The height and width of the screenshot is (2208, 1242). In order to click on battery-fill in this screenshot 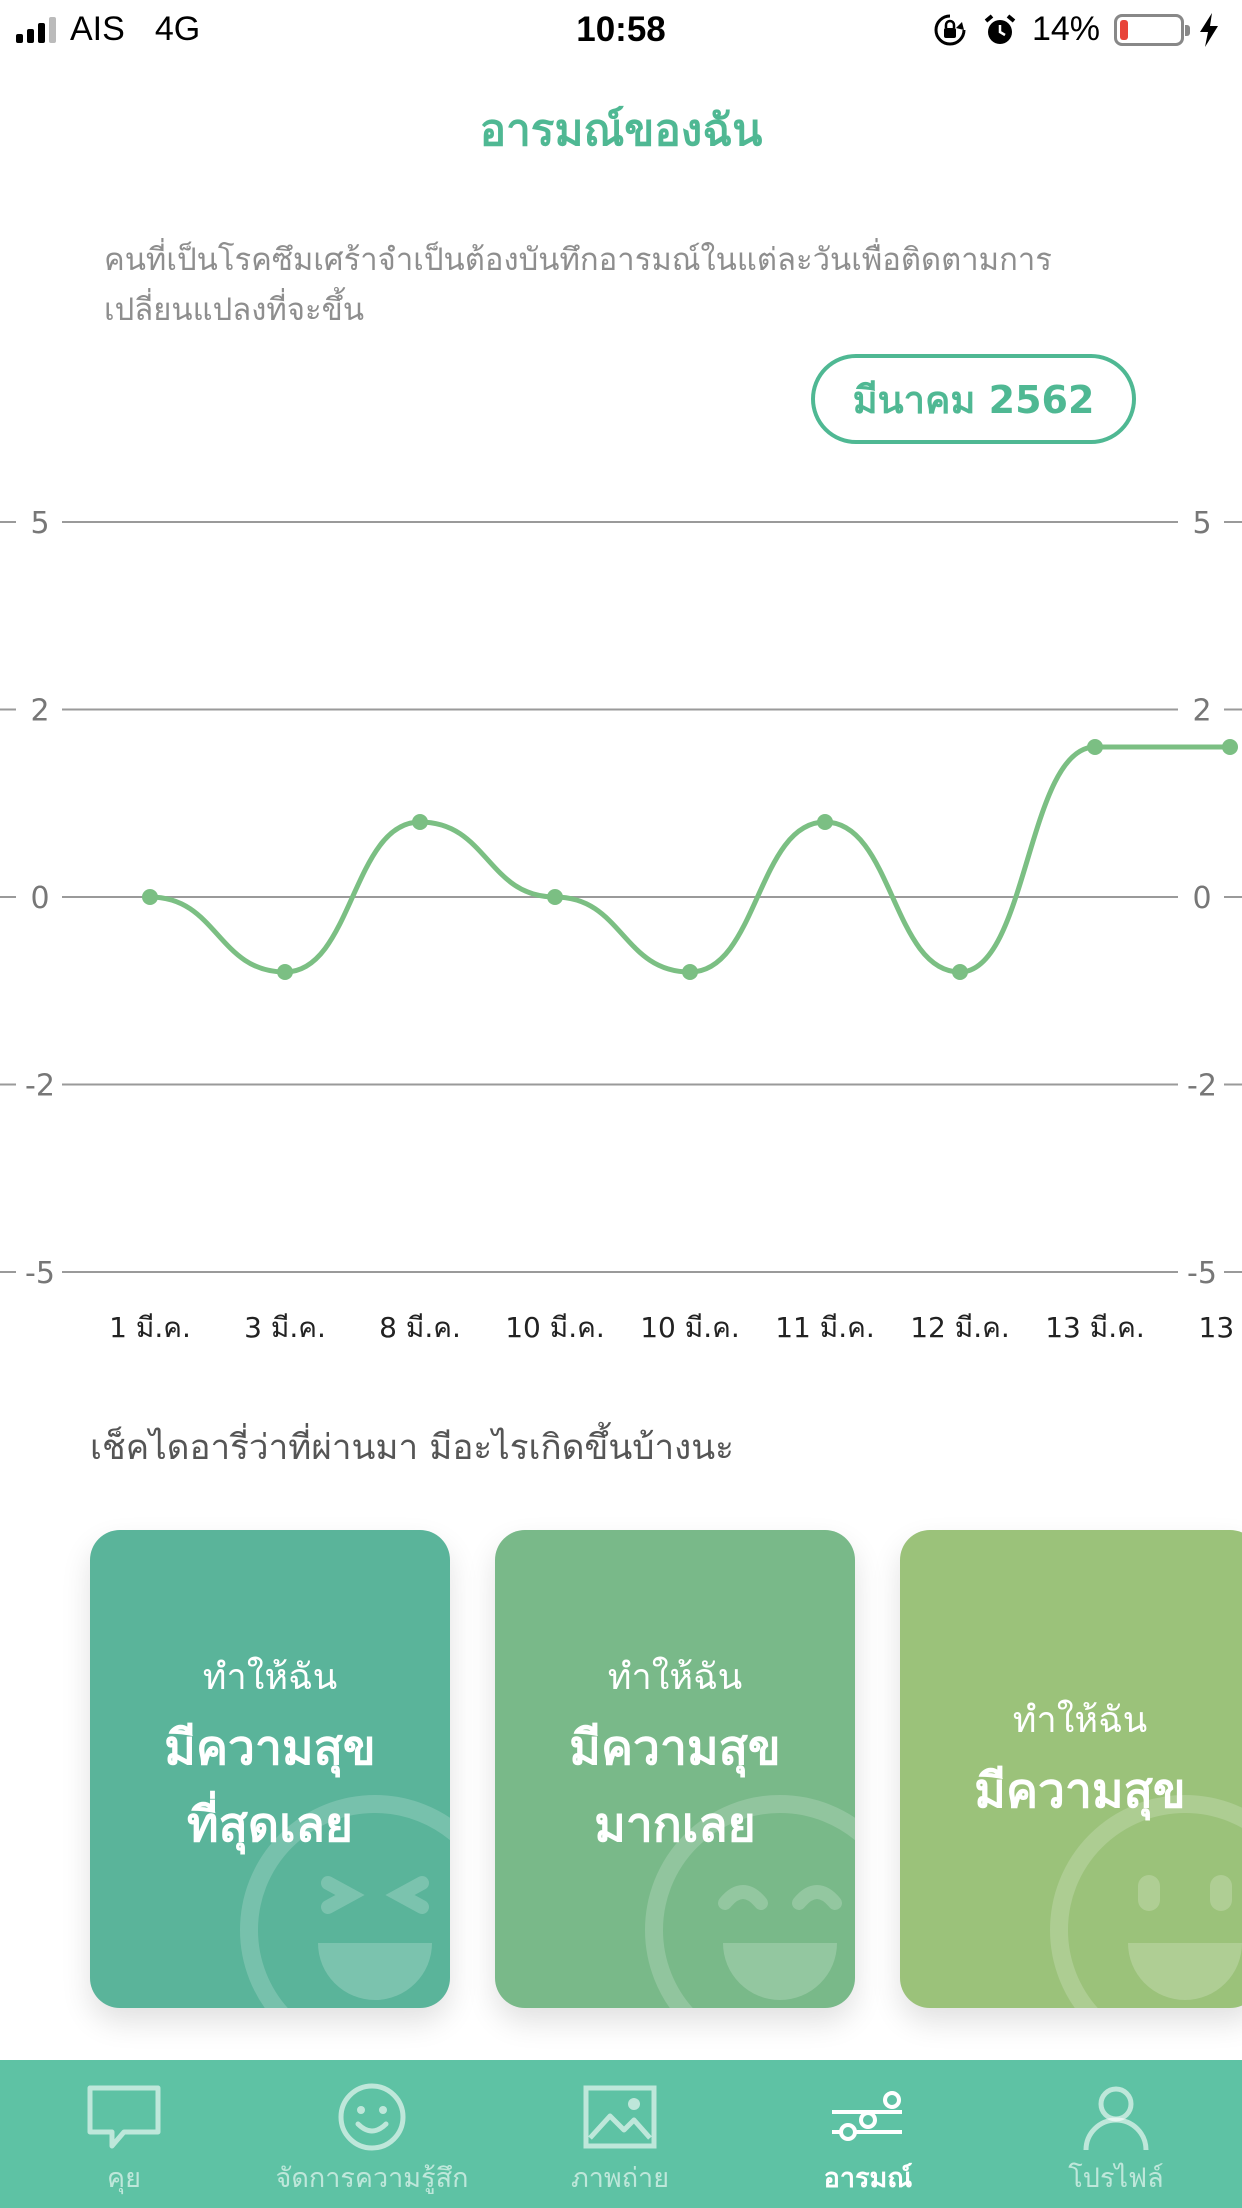, I will do `click(1124, 29)`.